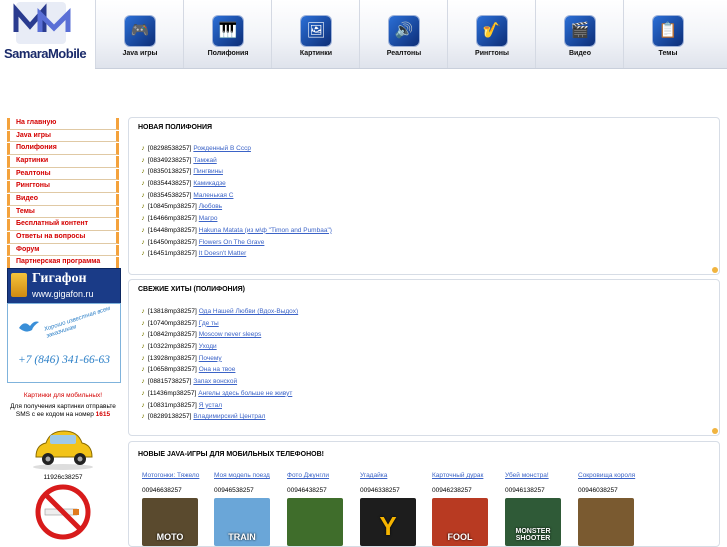 The height and width of the screenshot is (547, 727). I want to click on gigafon-url: www.gigafon.ru, so click(63, 294).